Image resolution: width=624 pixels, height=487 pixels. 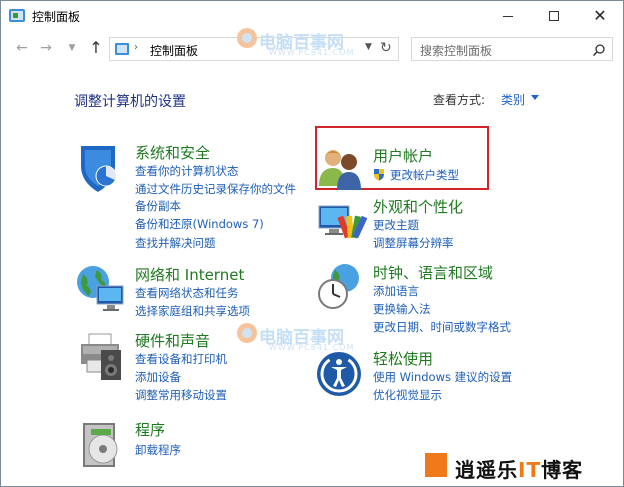 What do you see at coordinates (215, 189) in the screenshot?
I see `link-file-history: 通过文件历史记录保存你的文件` at bounding box center [215, 189].